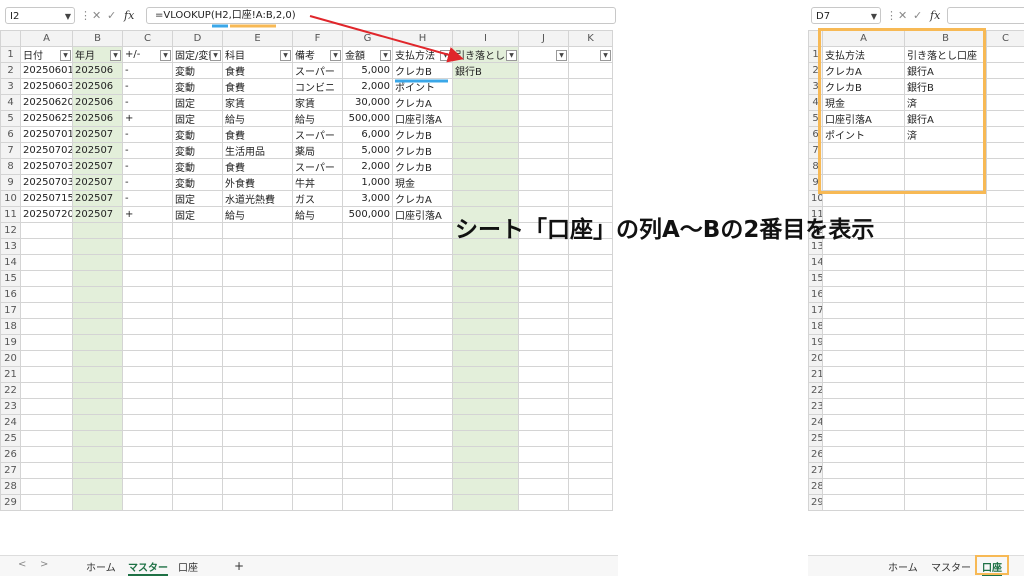 The height and width of the screenshot is (576, 1024). I want to click on row-header: 18, so click(815, 326).